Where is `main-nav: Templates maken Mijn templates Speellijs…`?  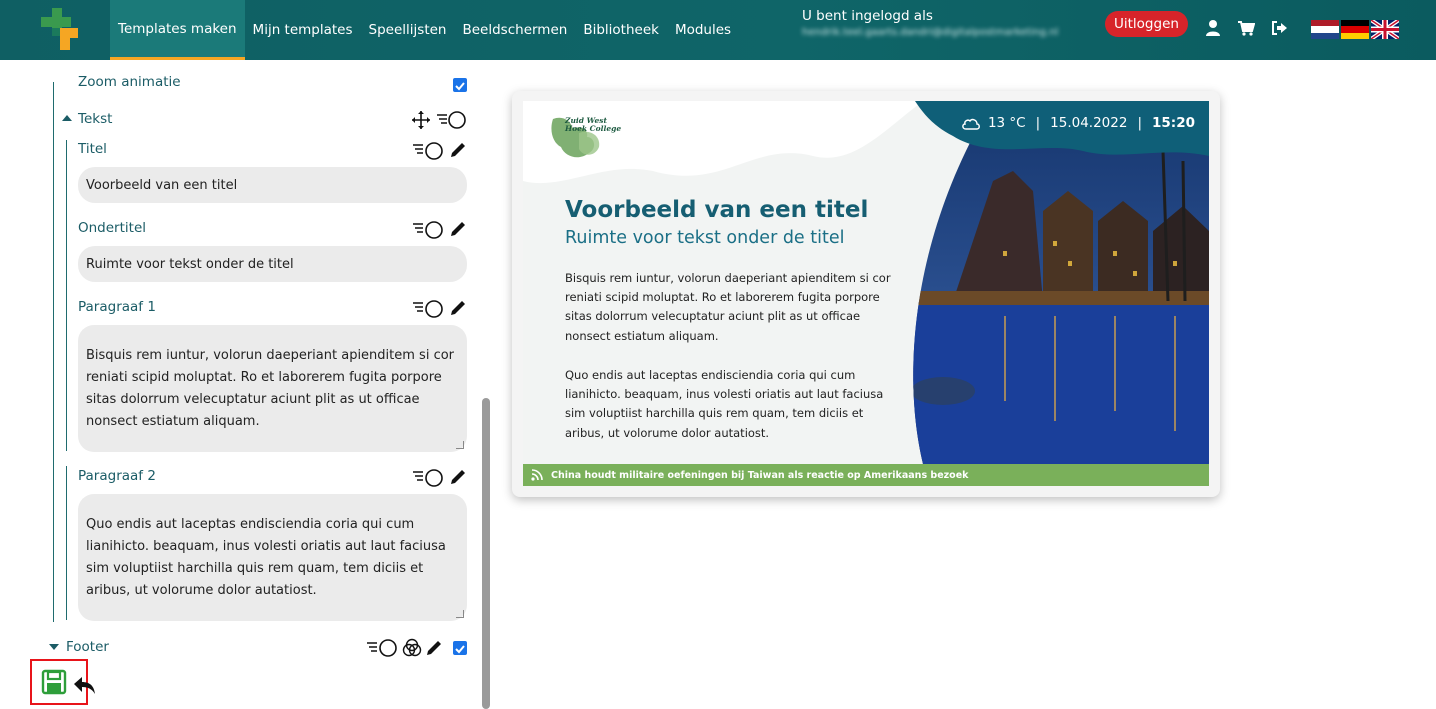
main-nav: Templates maken Mijn templates Speellijs… is located at coordinates (424, 30).